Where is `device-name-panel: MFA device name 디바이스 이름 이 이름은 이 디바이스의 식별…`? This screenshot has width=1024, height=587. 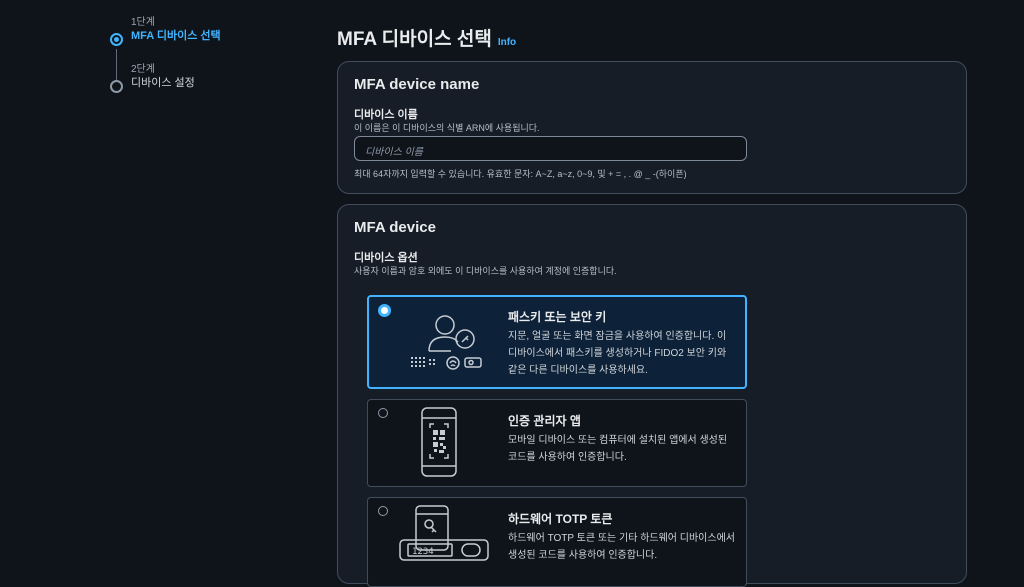 device-name-panel: MFA device name 디바이스 이름 이 이름은 이 디바이스의 식별… is located at coordinates (652, 127).